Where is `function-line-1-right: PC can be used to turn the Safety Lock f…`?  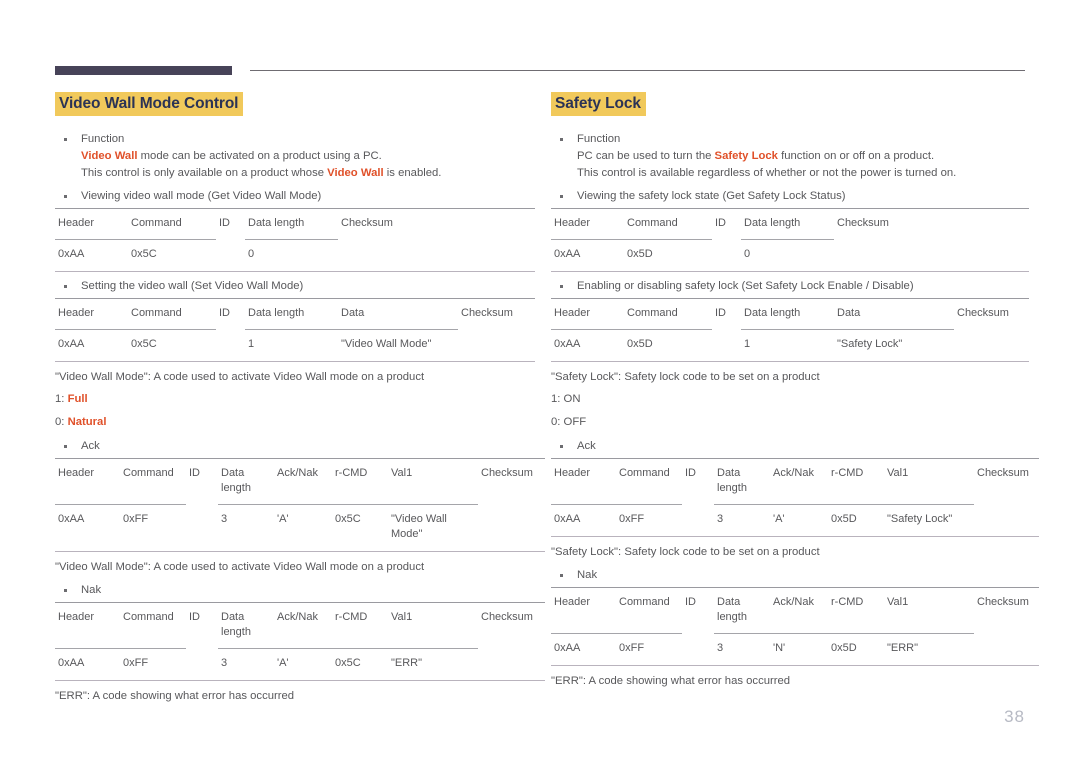 function-line-1-right: PC can be used to turn the Safety Lock f… is located at coordinates (803, 156).